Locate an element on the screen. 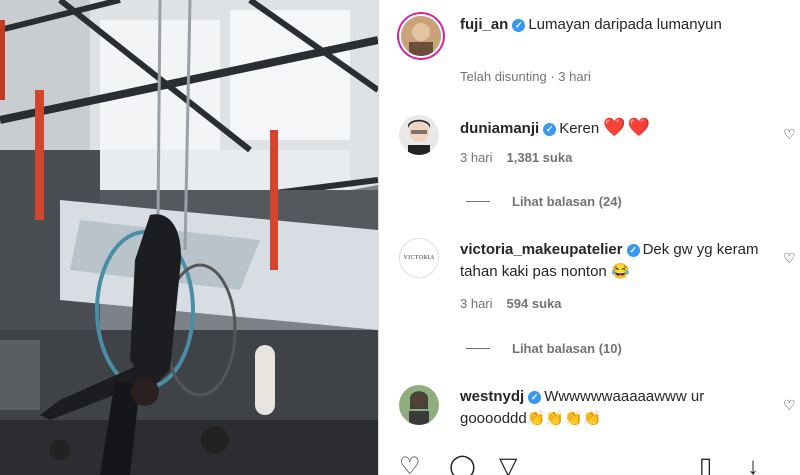  view-replies-button: Lihat balasan (10) is located at coordinates (544, 348).